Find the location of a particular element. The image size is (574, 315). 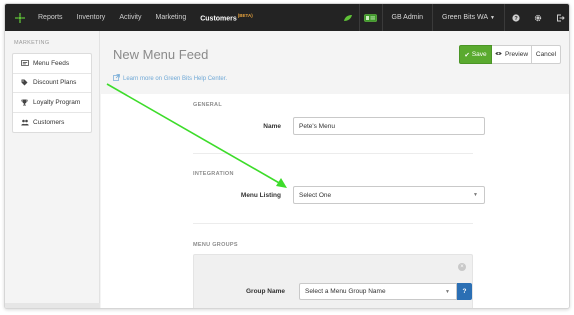

name-label: Name is located at coordinates (272, 126).